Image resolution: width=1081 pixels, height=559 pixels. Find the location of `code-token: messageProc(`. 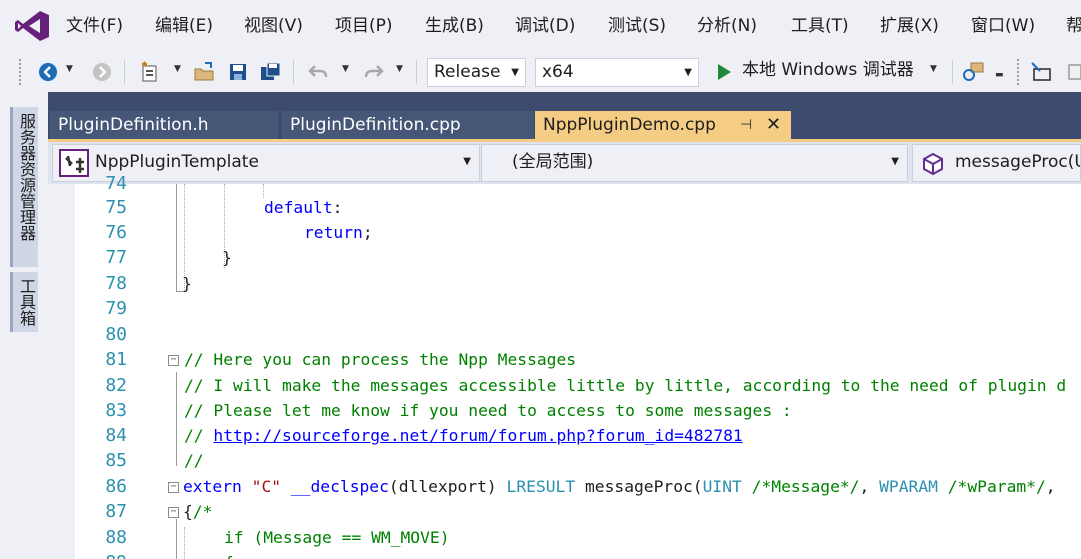

code-token: messageProc( is located at coordinates (643, 486).